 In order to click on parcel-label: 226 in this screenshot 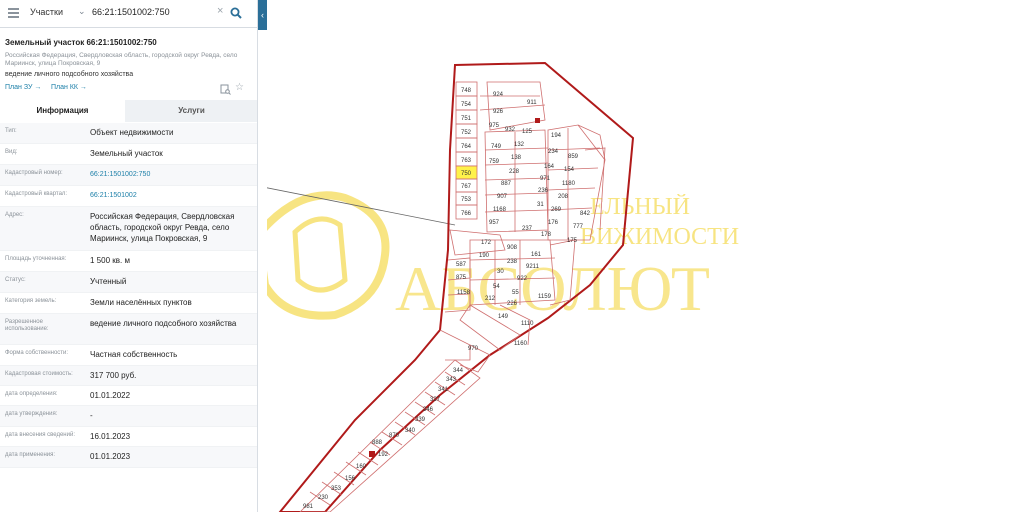, I will do `click(512, 304)`.